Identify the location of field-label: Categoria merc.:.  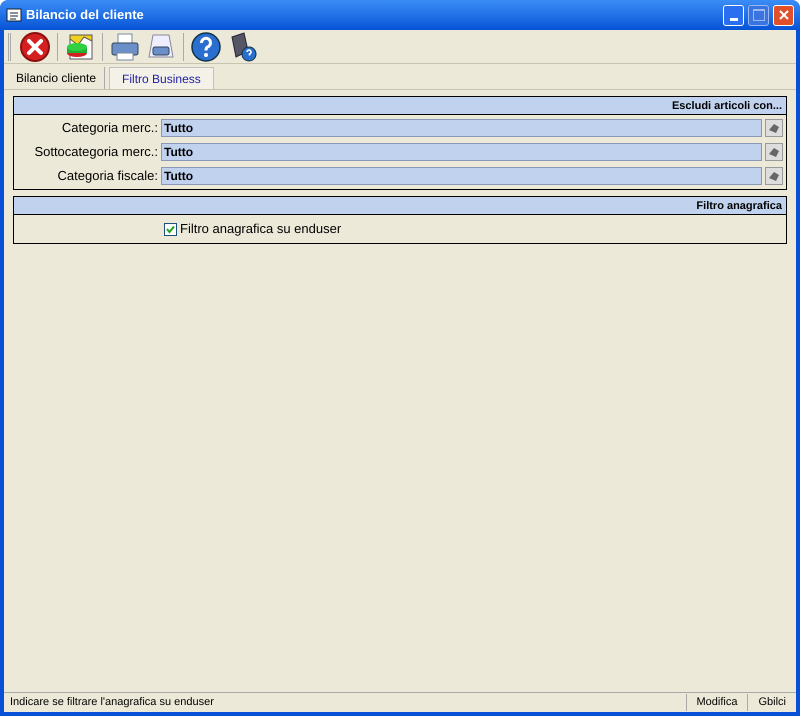
(109, 128).